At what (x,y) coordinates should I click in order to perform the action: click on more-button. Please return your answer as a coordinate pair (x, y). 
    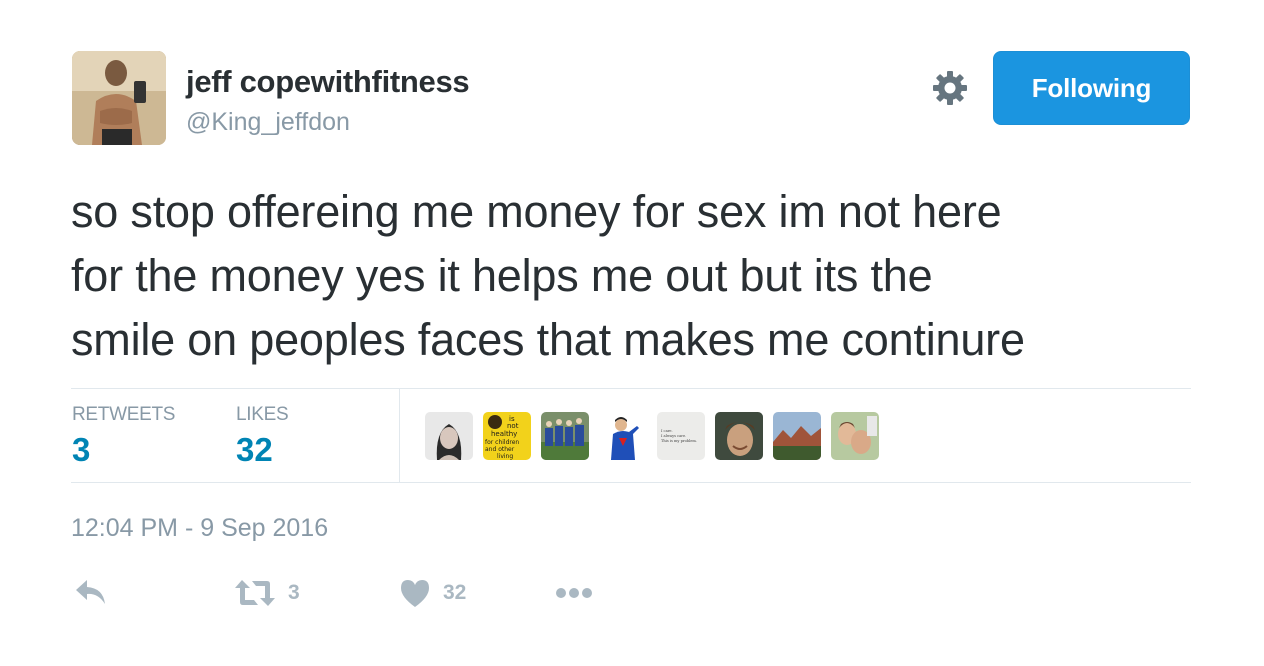
    Looking at the image, I should click on (575, 593).